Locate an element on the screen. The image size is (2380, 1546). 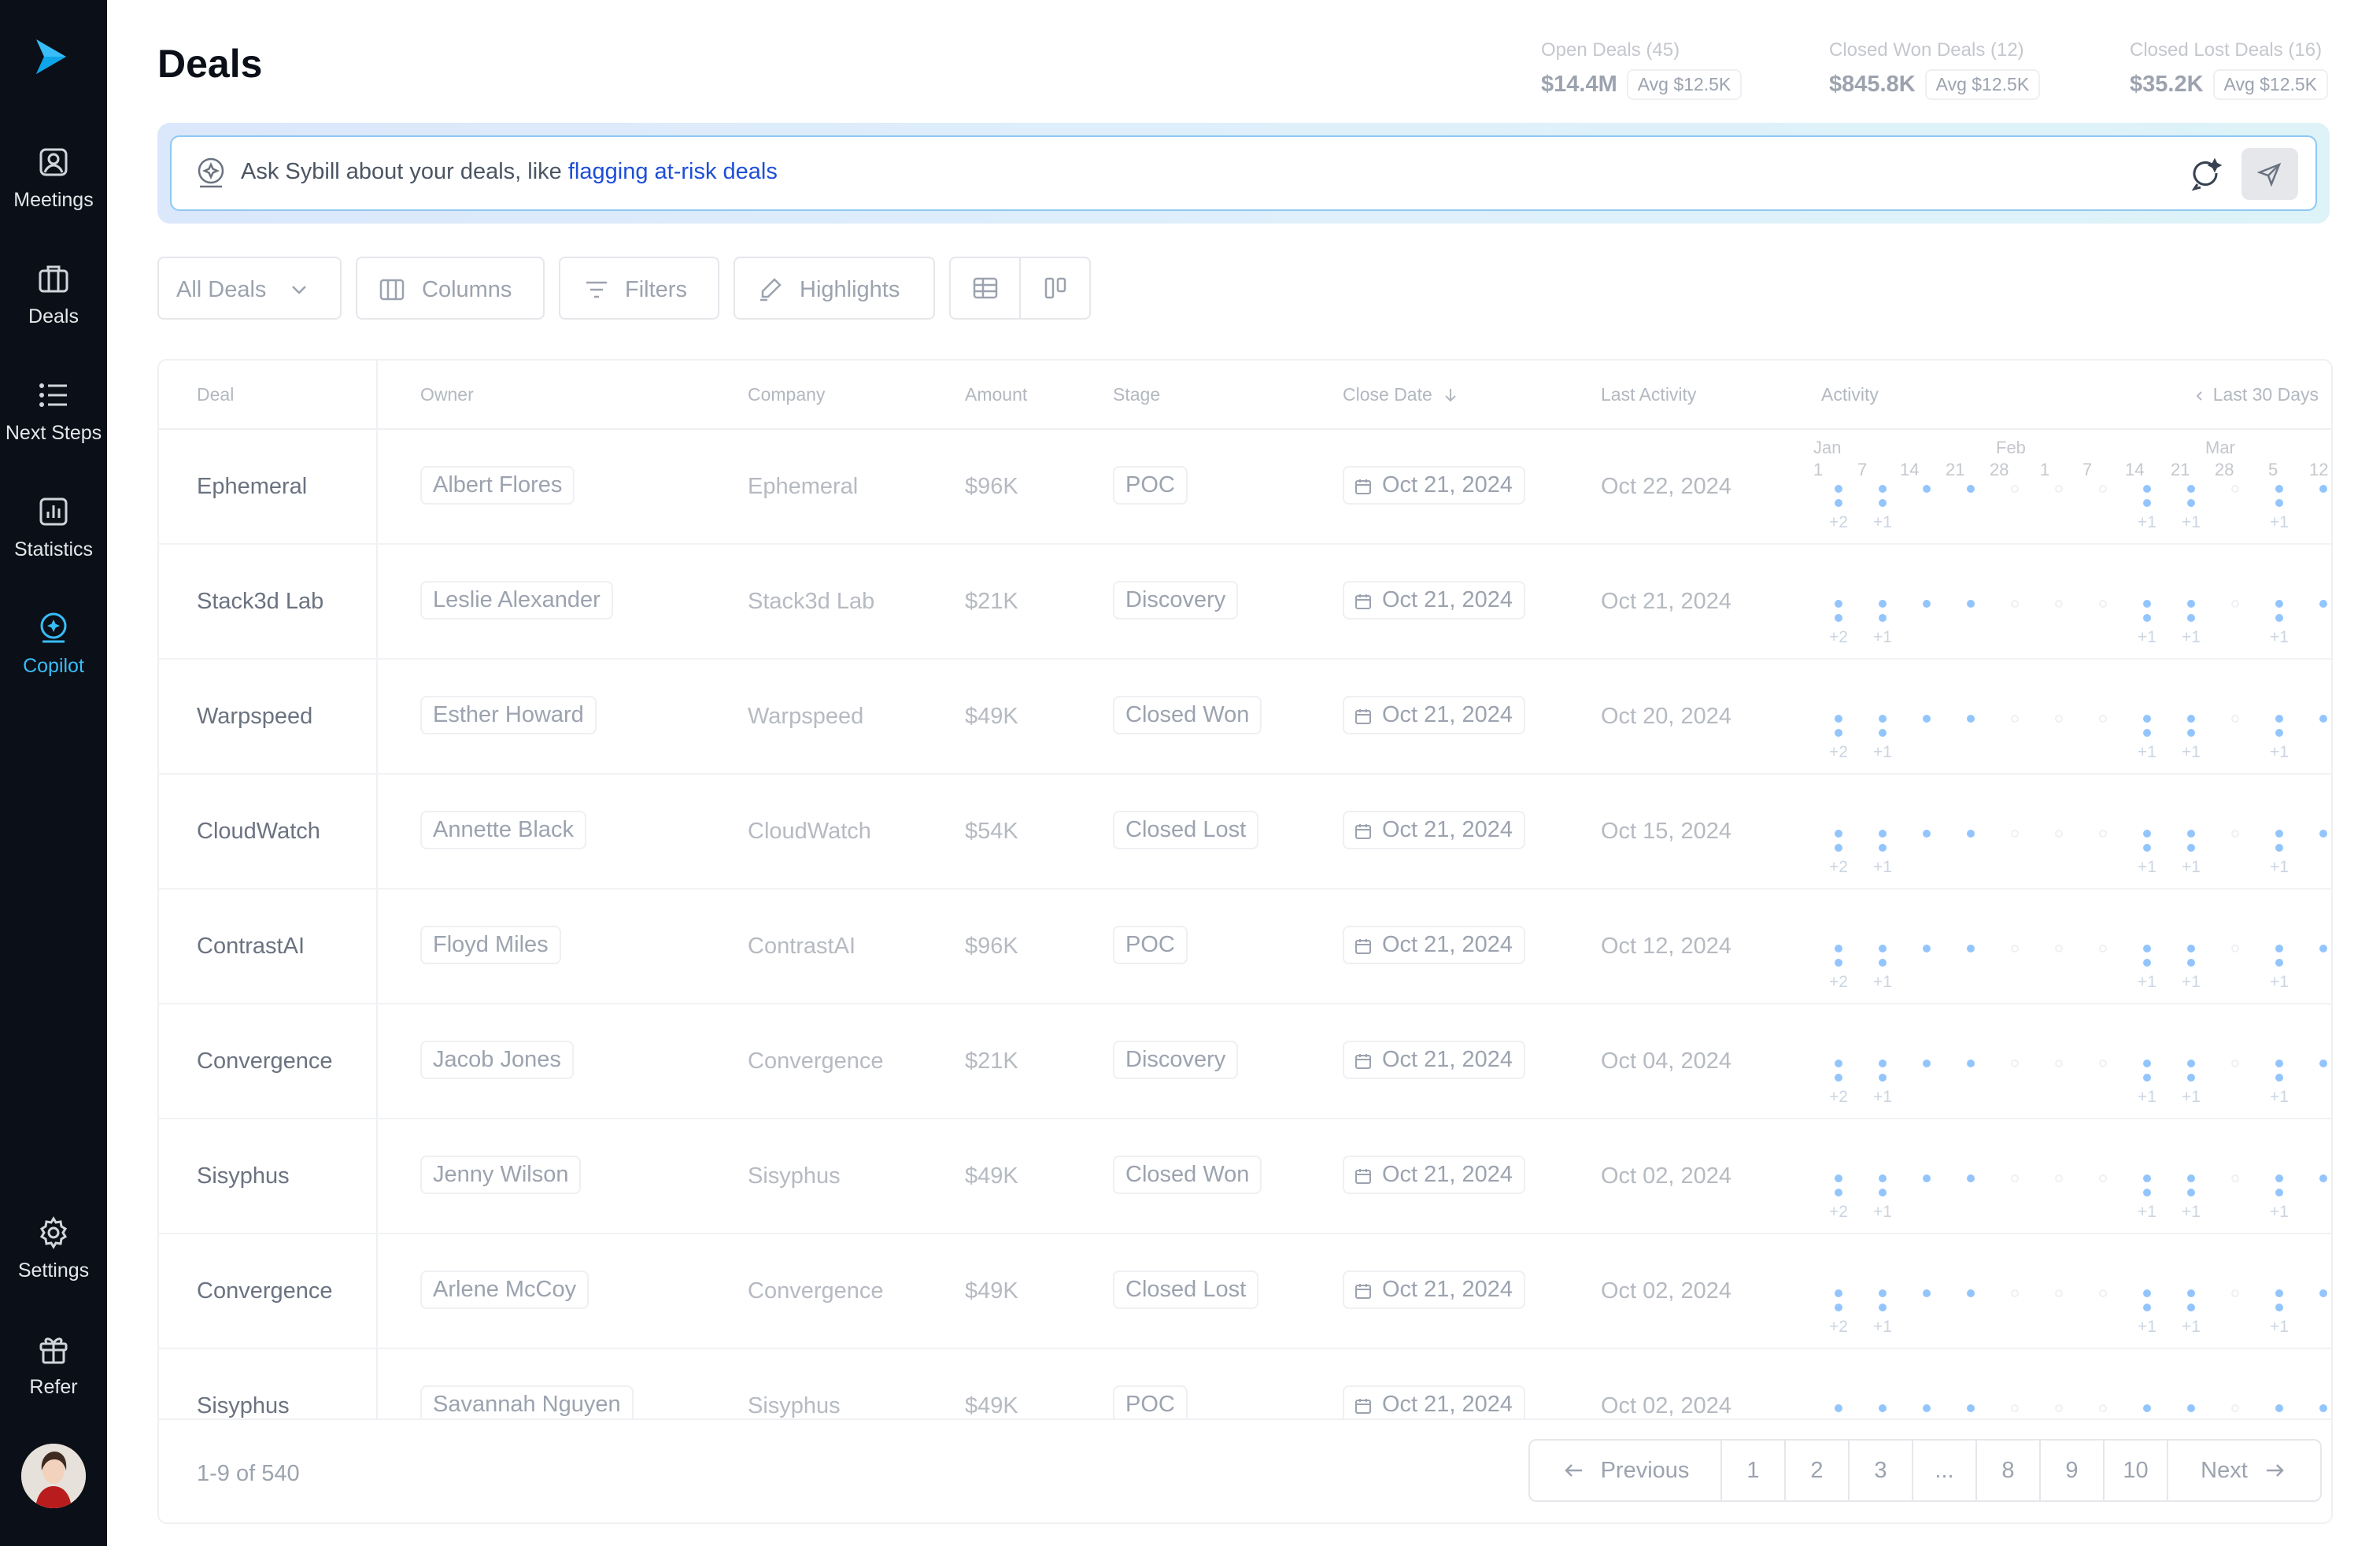
avatar is located at coordinates (53, 1476).